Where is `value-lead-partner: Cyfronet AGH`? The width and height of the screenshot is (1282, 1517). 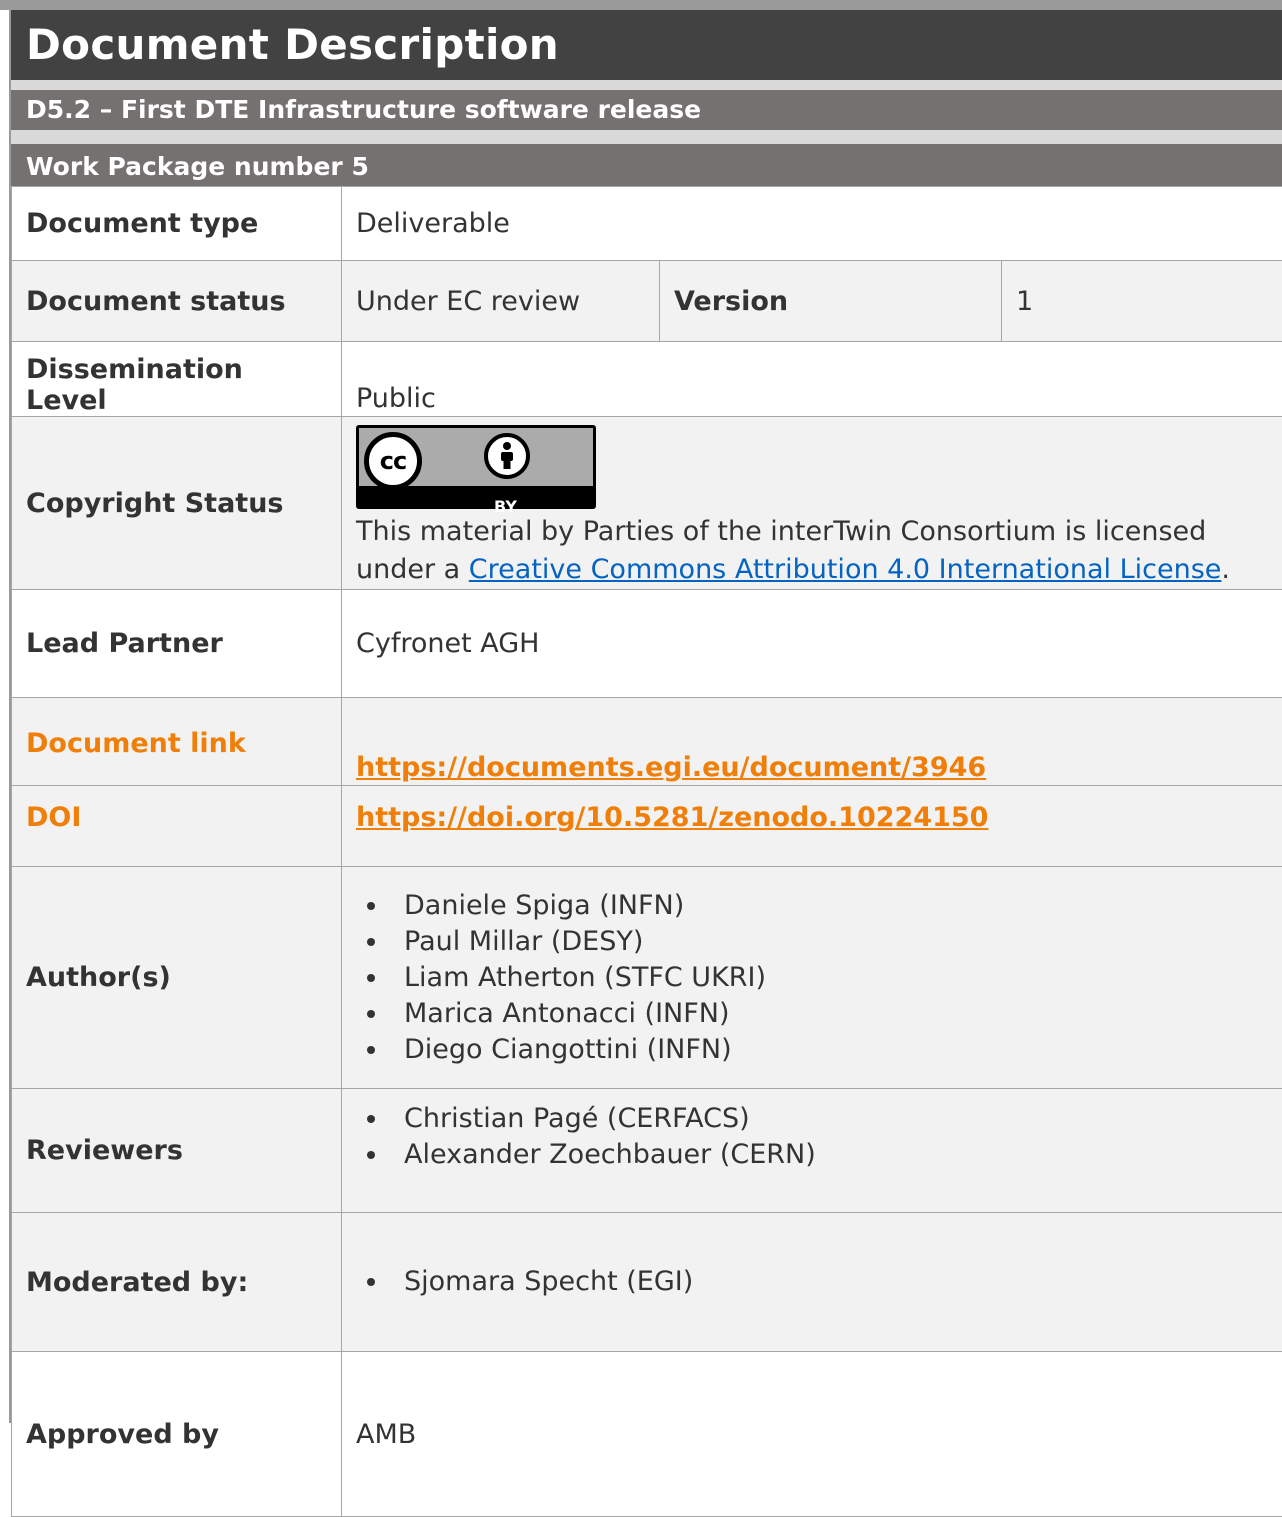 value-lead-partner: Cyfronet AGH is located at coordinates (812, 644).